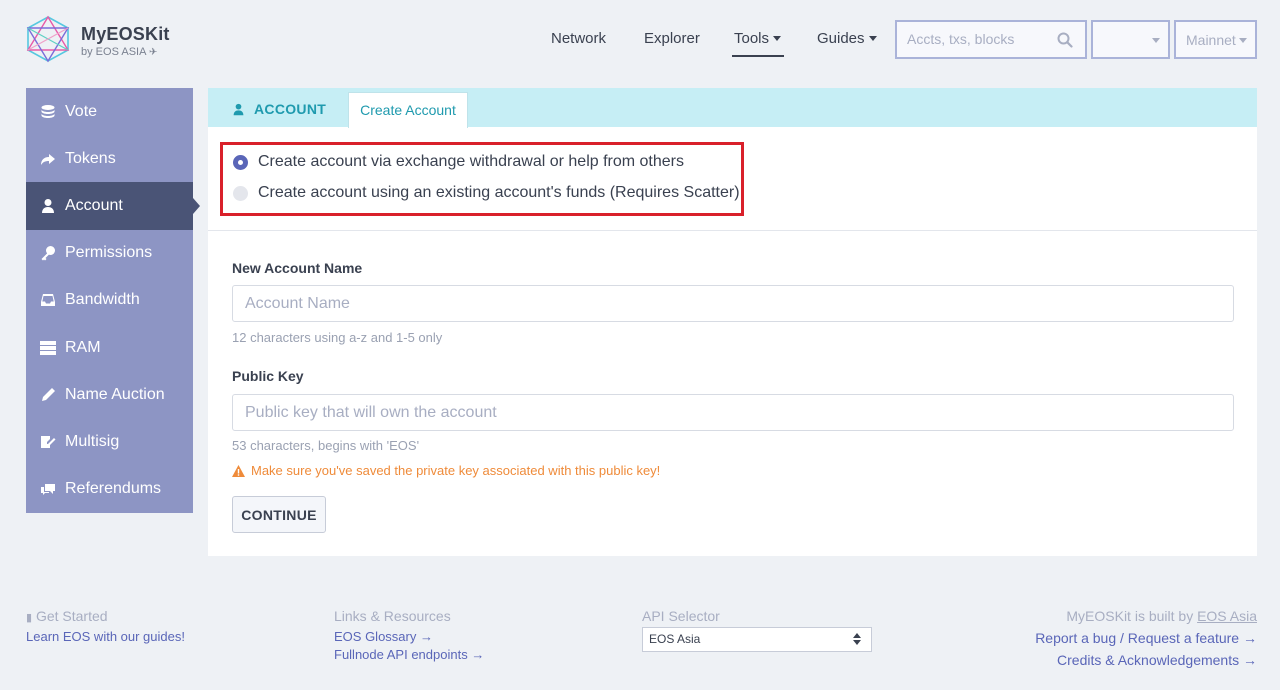 The width and height of the screenshot is (1280, 690). I want to click on pencil-icon, so click(48, 395).